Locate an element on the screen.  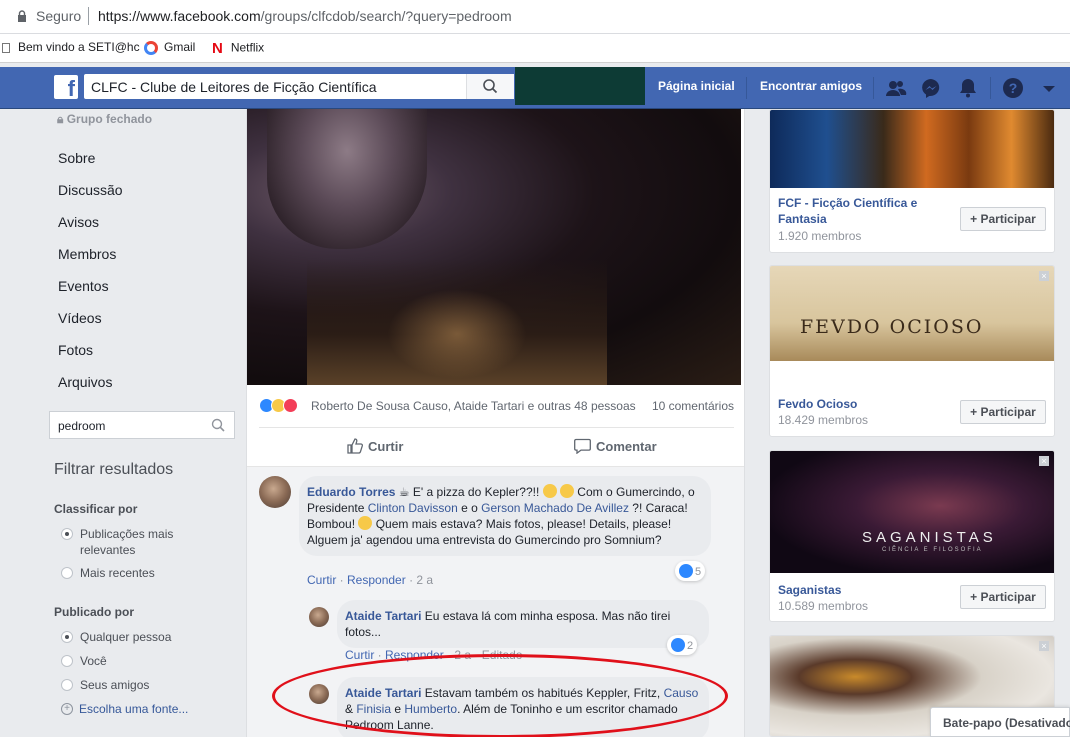
help-icon: ? is located at coordinates (1013, 88).